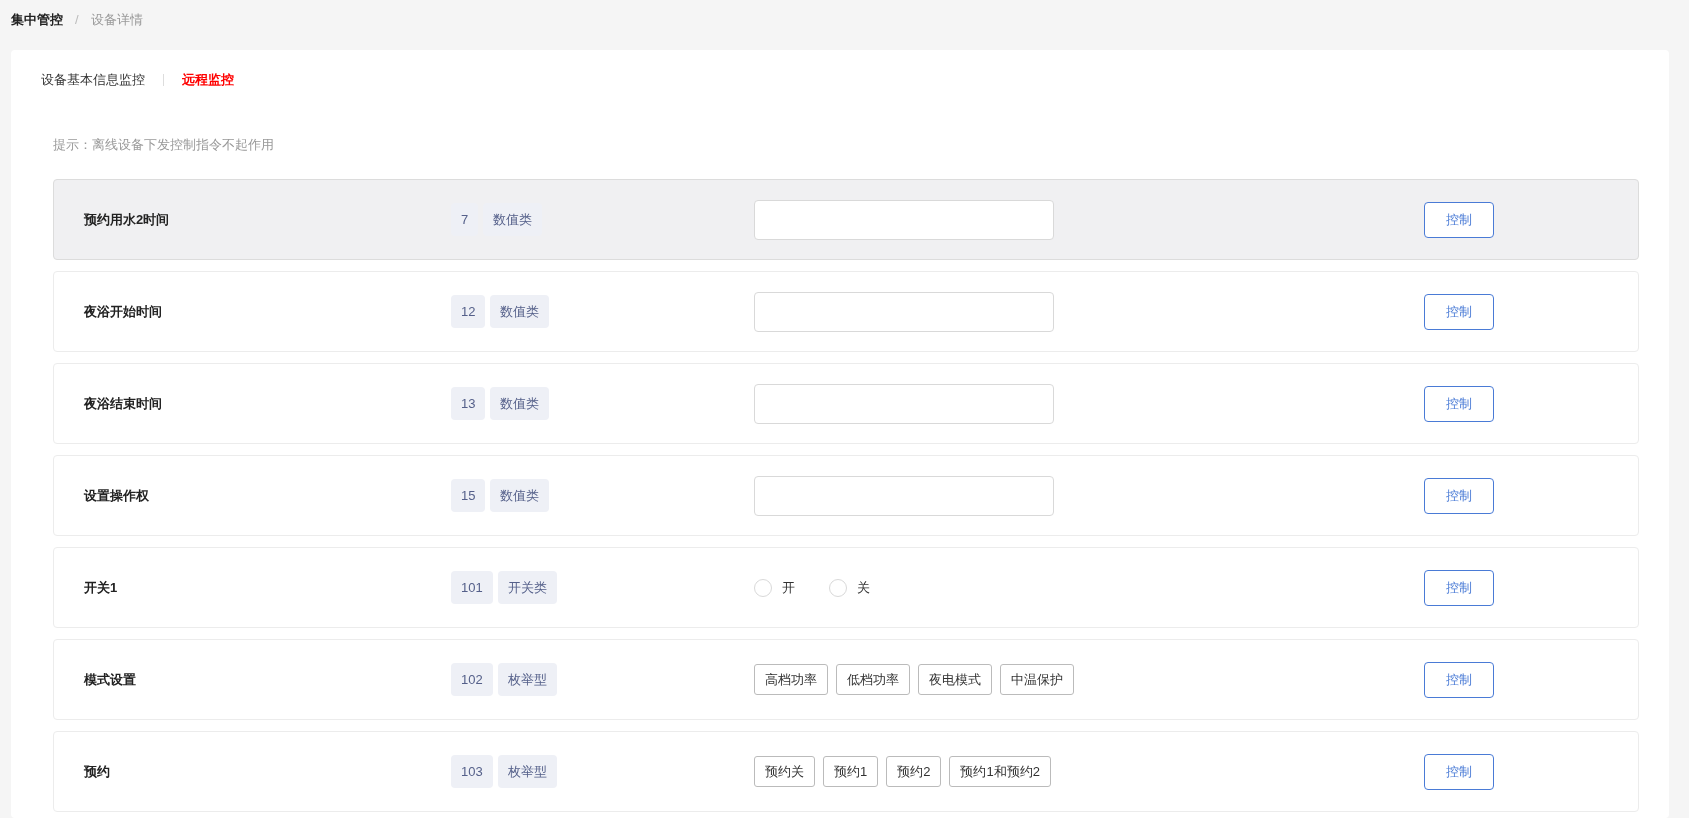 The height and width of the screenshot is (818, 1689). Describe the element at coordinates (123, 311) in the screenshot. I see `row-name: 夜浴开始时间` at that location.